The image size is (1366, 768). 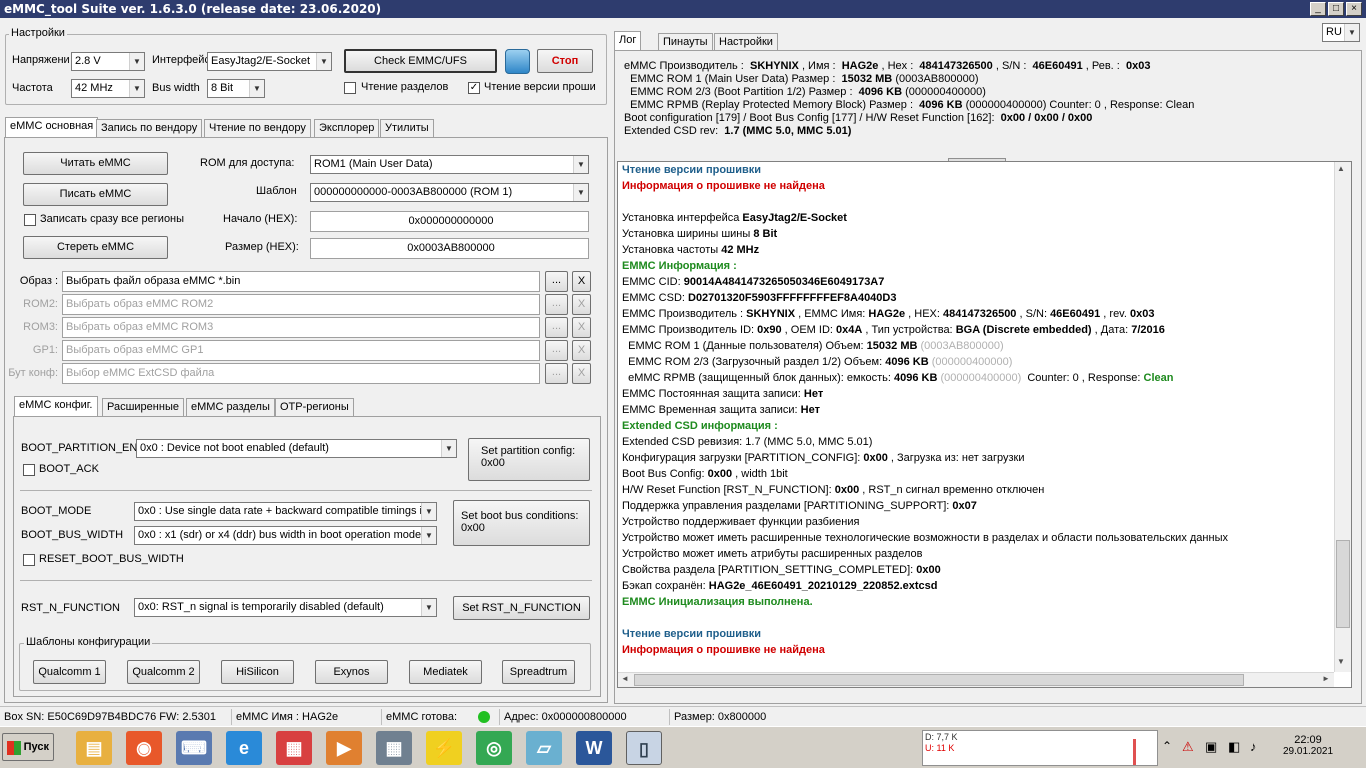 I want to click on scroll-left-icon: ◄, so click(x=625, y=678).